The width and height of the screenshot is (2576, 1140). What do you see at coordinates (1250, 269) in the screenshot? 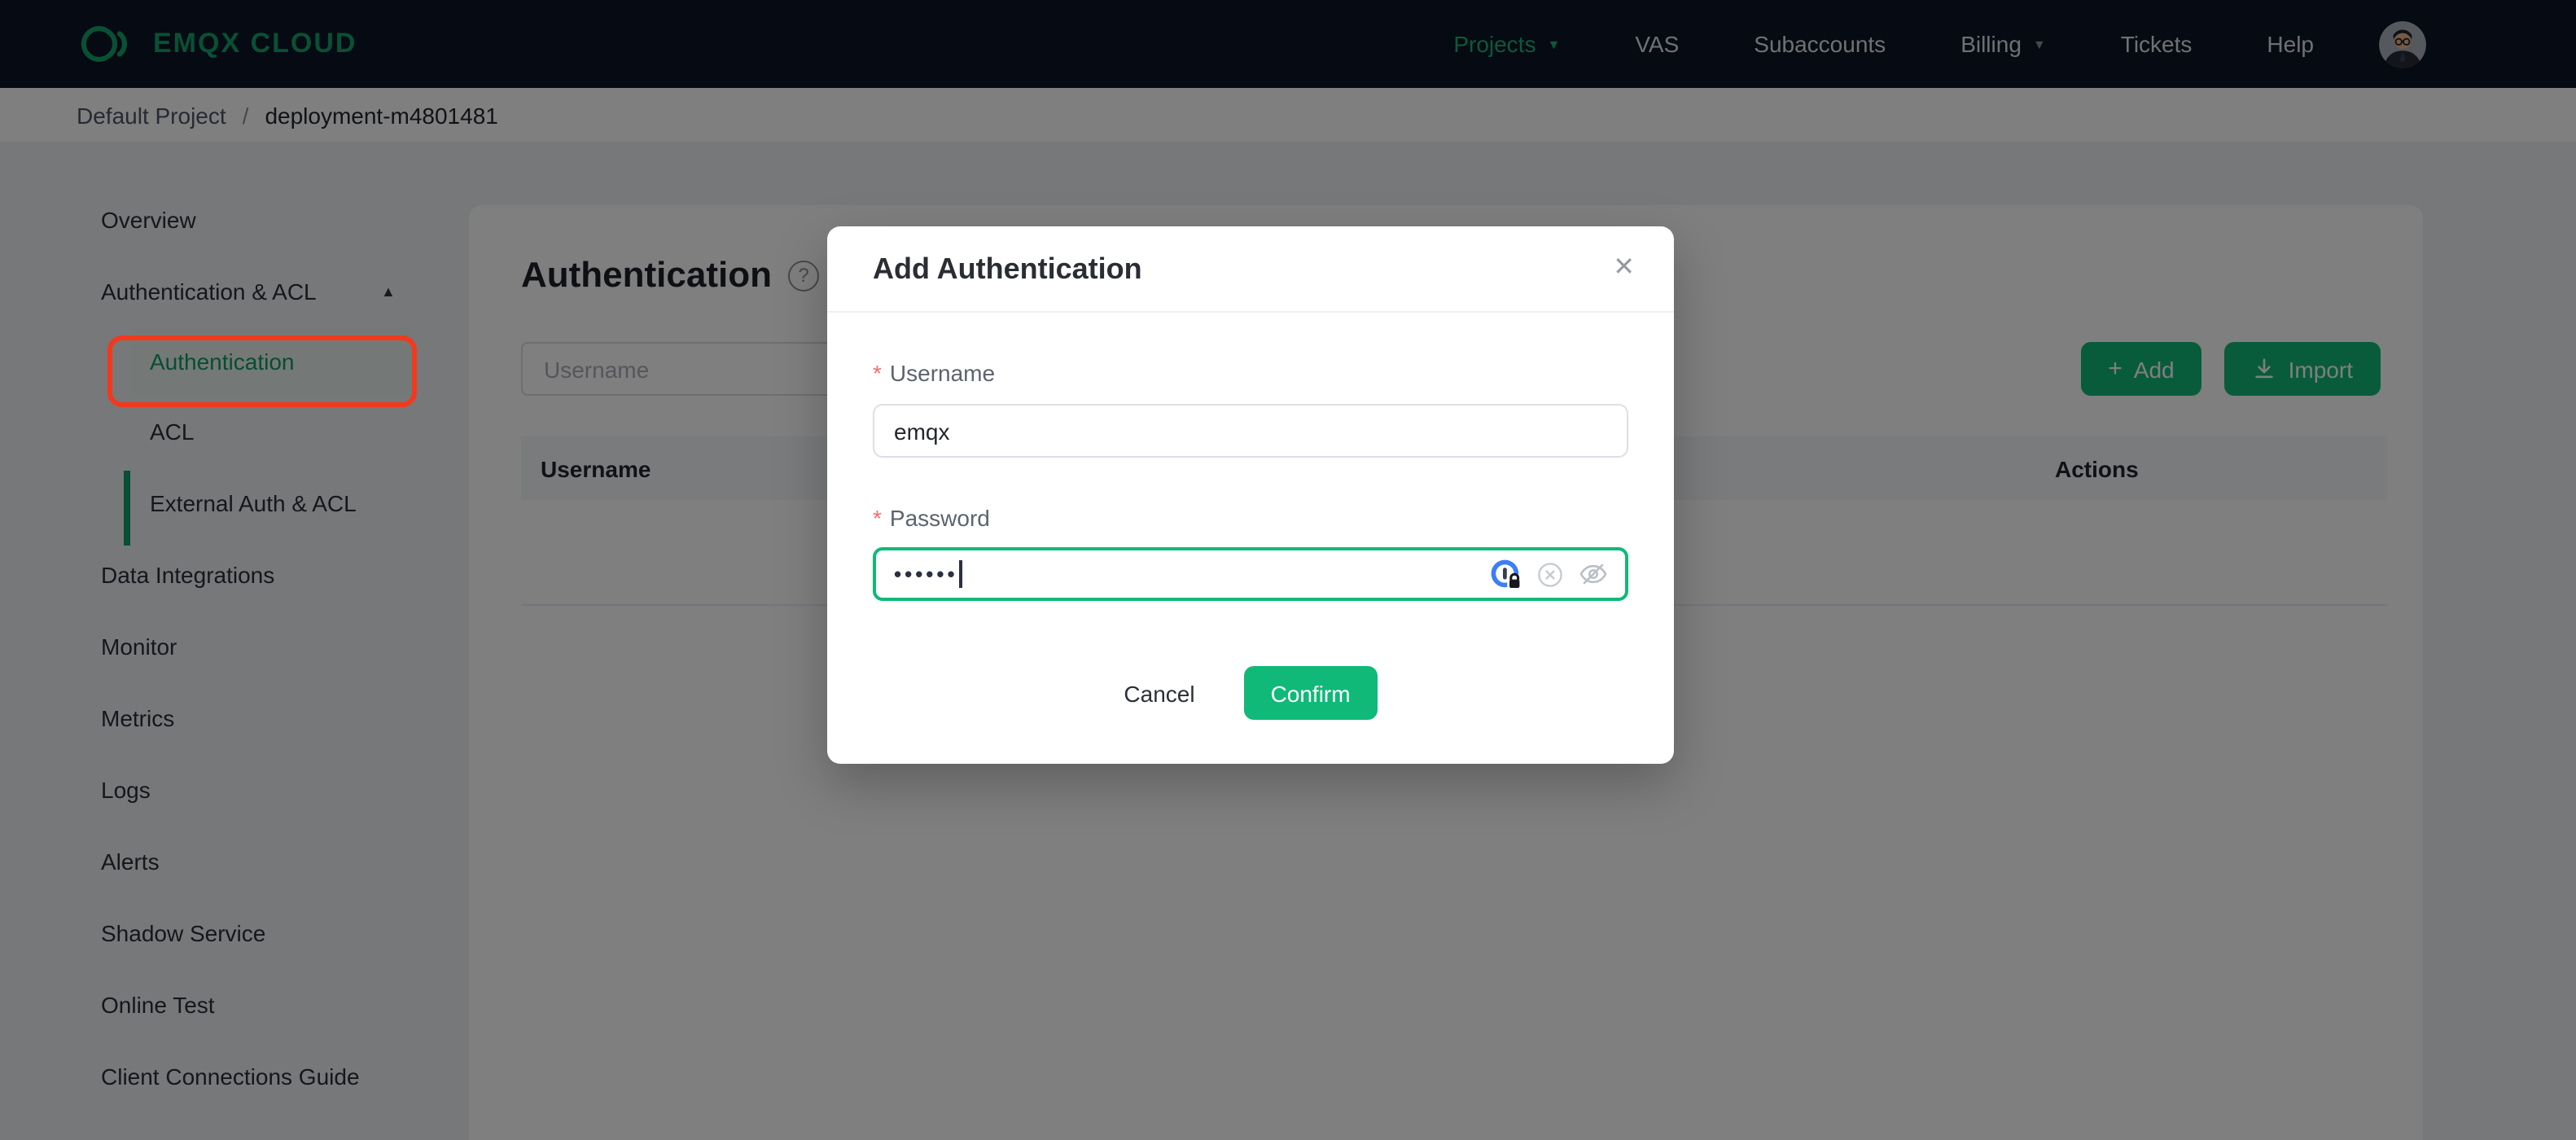
I see `modal-header: Add Authentication ✕` at bounding box center [1250, 269].